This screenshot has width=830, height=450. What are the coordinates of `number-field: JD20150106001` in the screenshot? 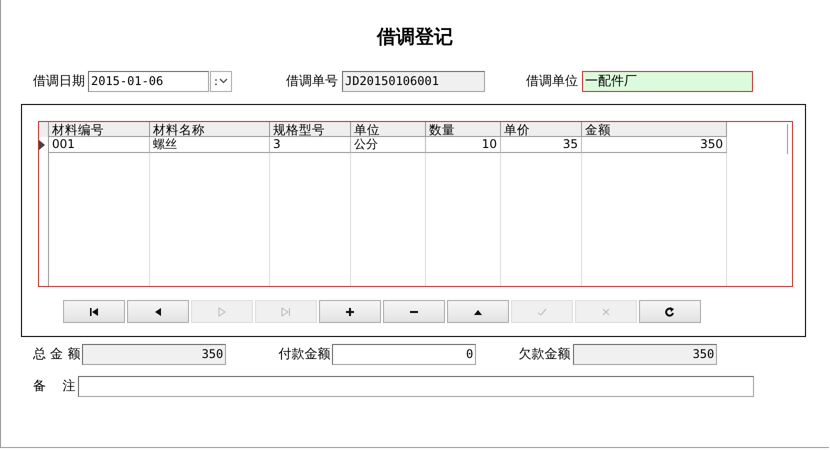 It's located at (413, 81).